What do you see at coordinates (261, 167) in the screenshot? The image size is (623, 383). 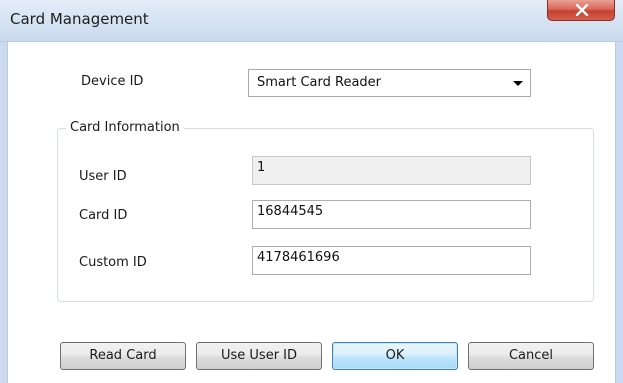 I see `user-id-value: 1` at bounding box center [261, 167].